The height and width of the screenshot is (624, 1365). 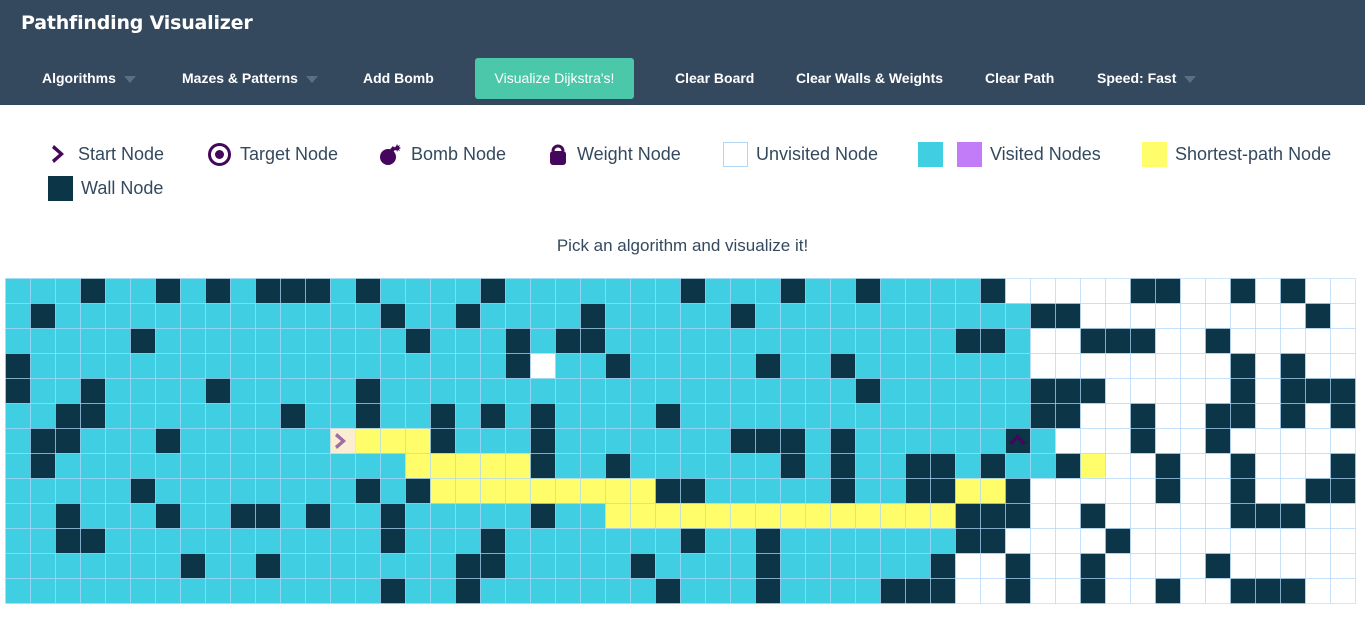 I want to click on start-node, so click(x=368, y=441).